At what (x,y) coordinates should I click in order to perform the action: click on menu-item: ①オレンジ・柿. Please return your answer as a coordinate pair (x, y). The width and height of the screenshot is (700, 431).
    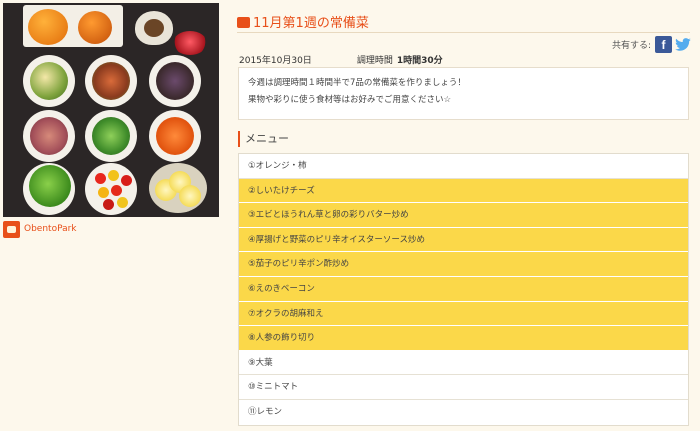
    Looking at the image, I should click on (463, 166).